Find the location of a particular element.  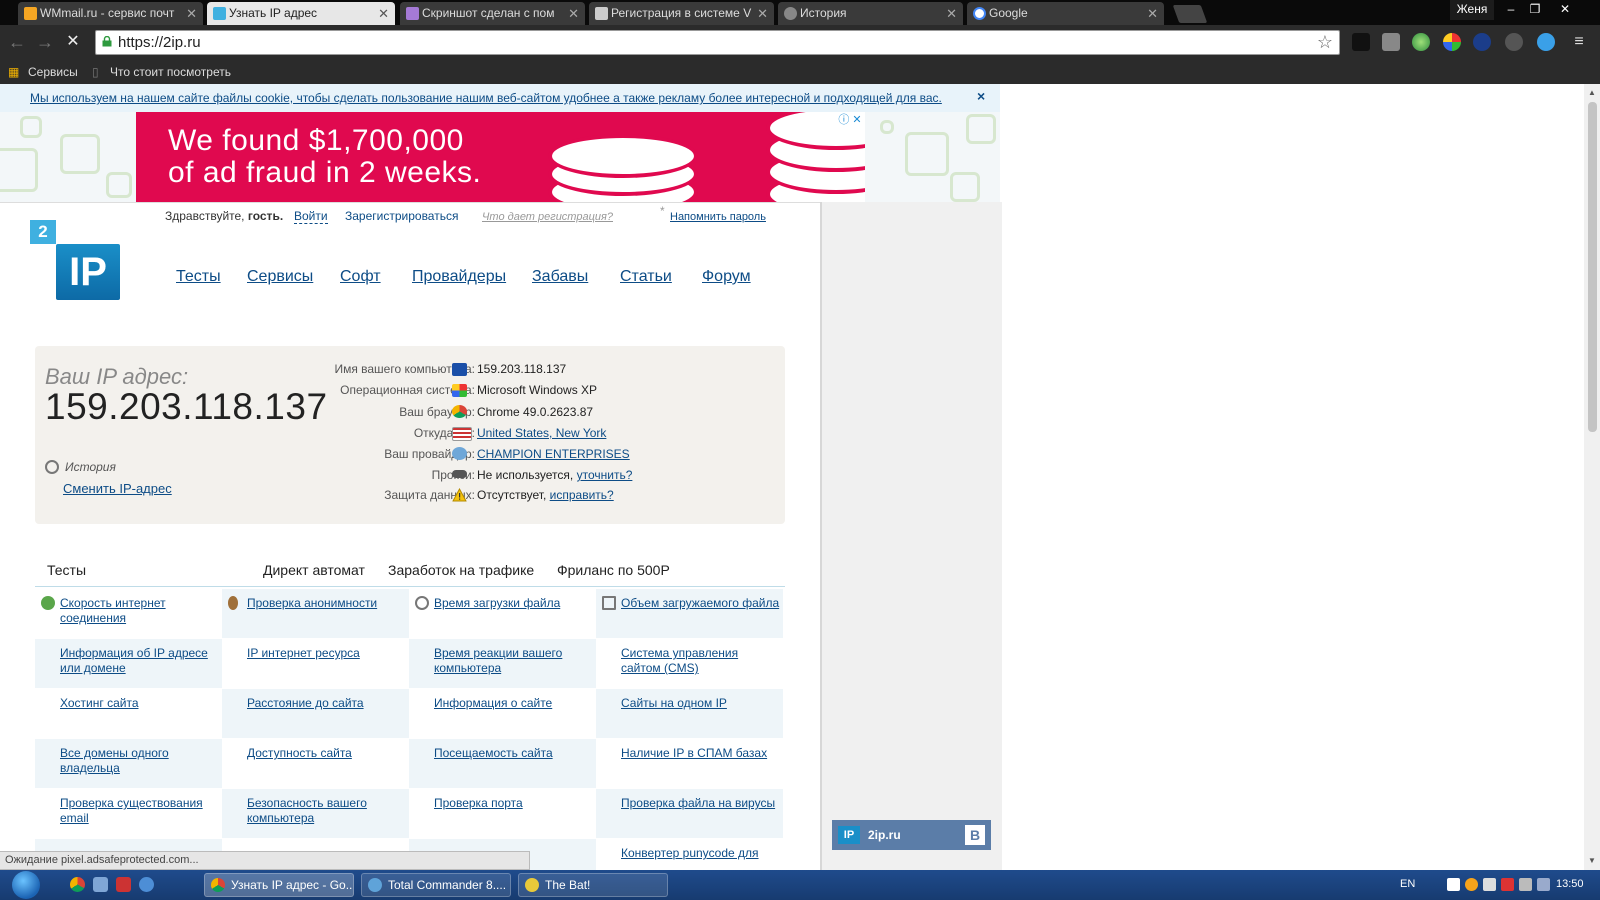

nav-software: Софт is located at coordinates (360, 277).